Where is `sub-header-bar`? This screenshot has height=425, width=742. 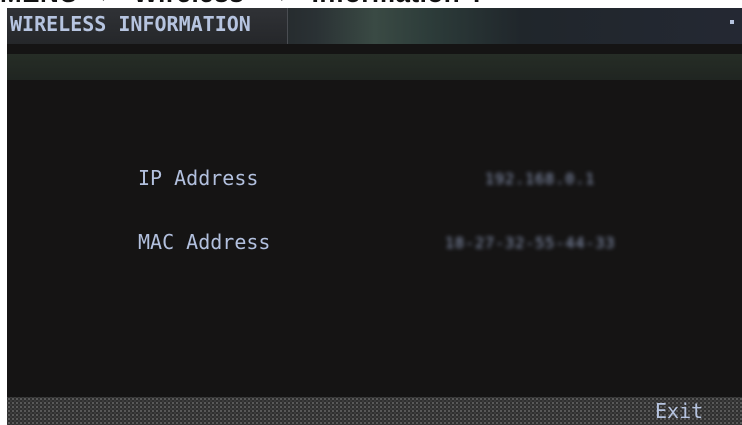 sub-header-bar is located at coordinates (374, 67).